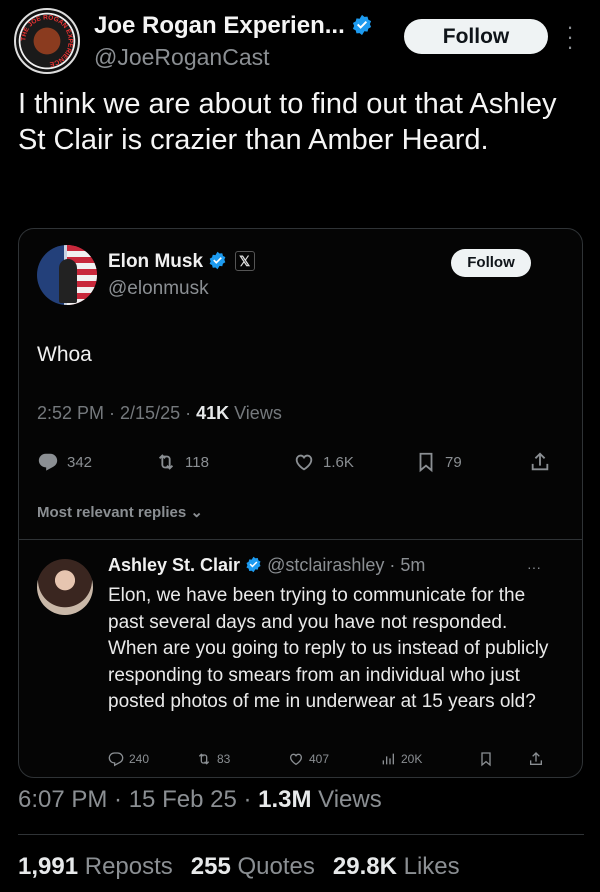 Image resolution: width=600 pixels, height=892 pixels. I want to click on views-count: 1.3M, so click(285, 799).